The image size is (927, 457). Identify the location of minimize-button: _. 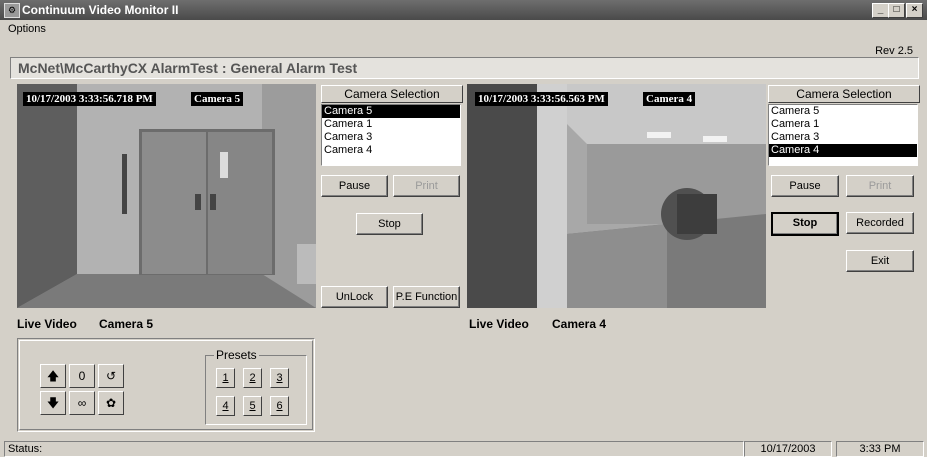
(880, 10).